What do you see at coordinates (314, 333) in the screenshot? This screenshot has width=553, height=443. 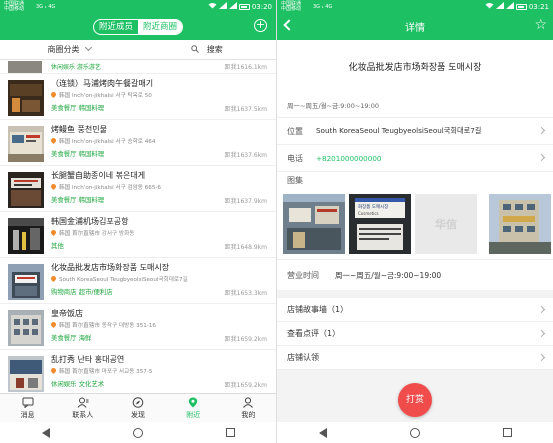 I see `link-label: 查看点评（1）` at bounding box center [314, 333].